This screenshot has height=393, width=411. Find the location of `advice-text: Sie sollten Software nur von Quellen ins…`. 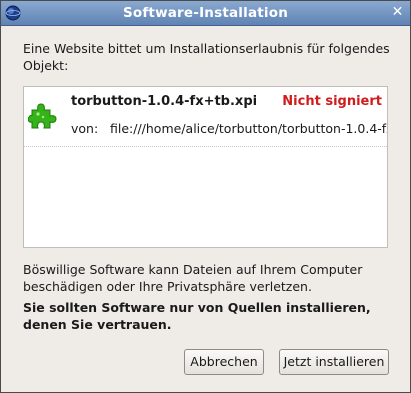

advice-text: Sie sollten Software nur von Quellen ins… is located at coordinates (197, 316).